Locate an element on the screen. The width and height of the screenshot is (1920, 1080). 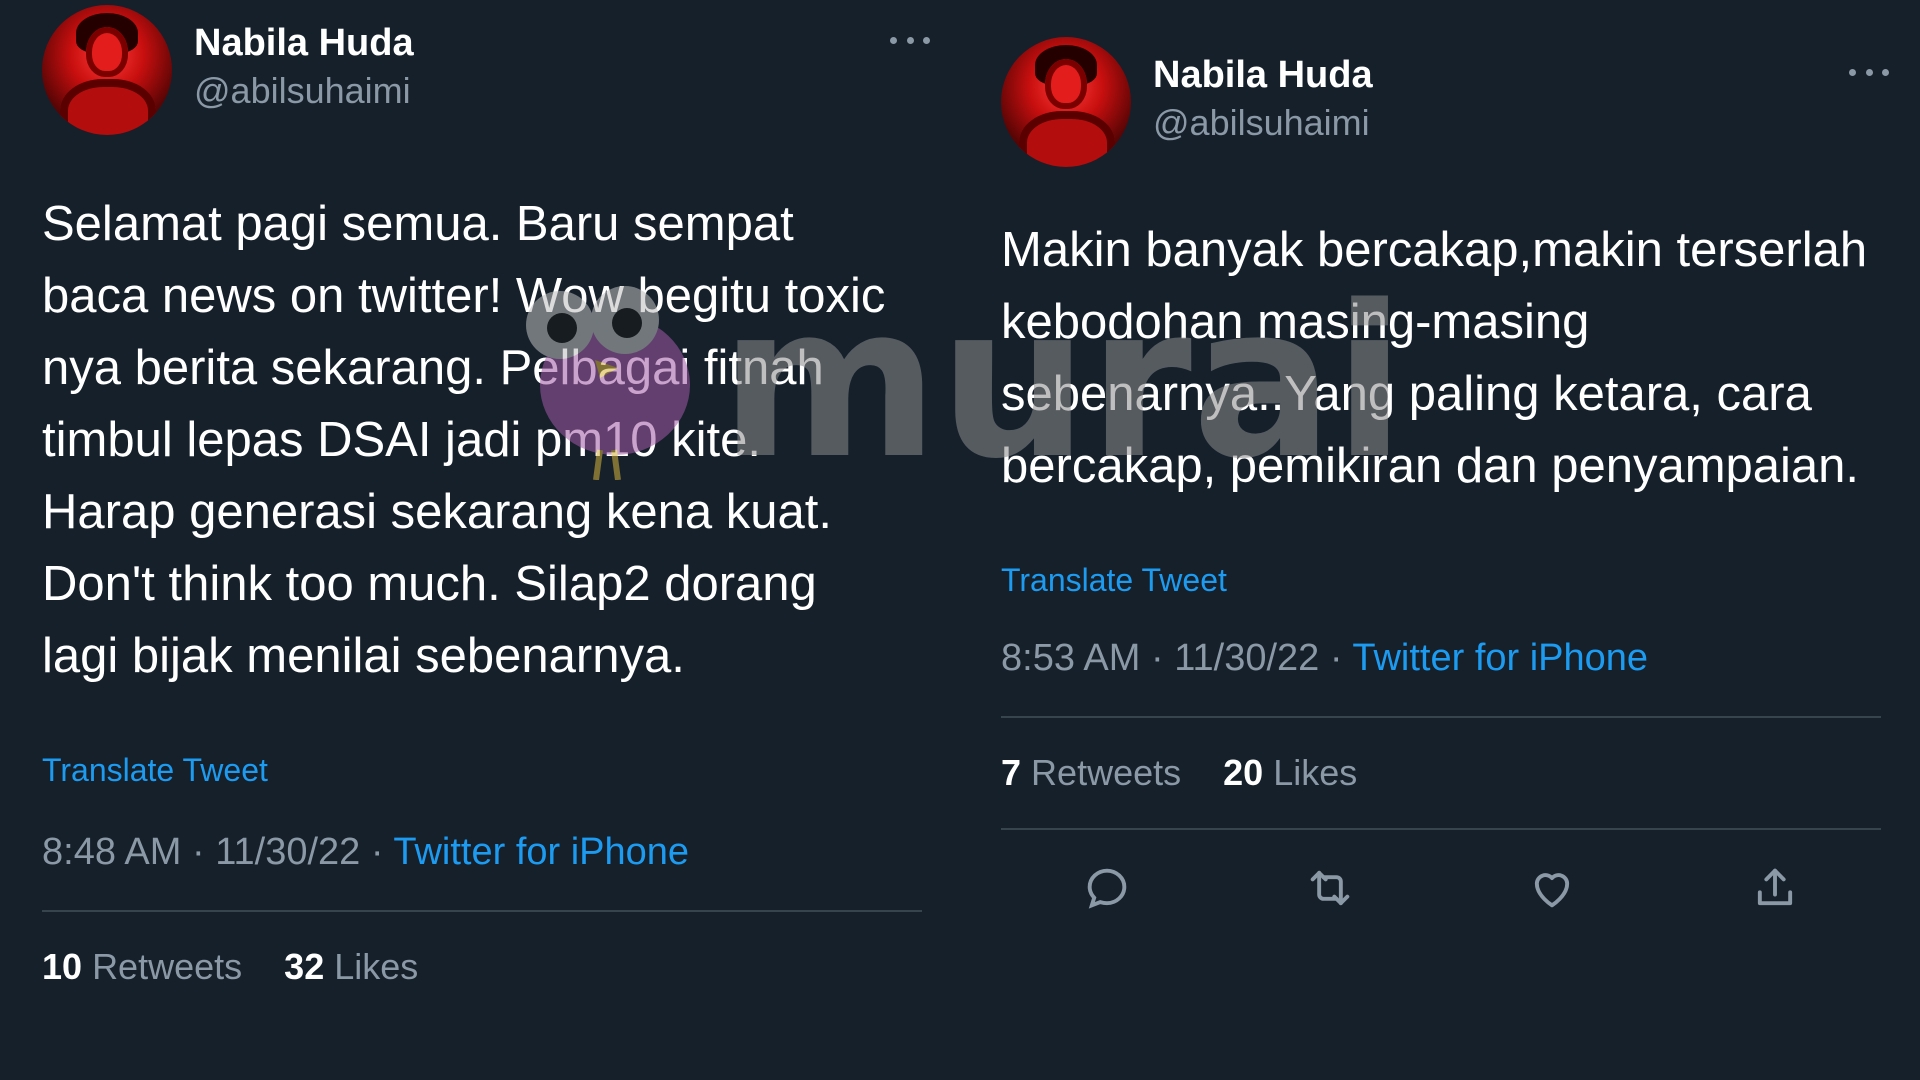
like-count: 32 is located at coordinates (304, 966).